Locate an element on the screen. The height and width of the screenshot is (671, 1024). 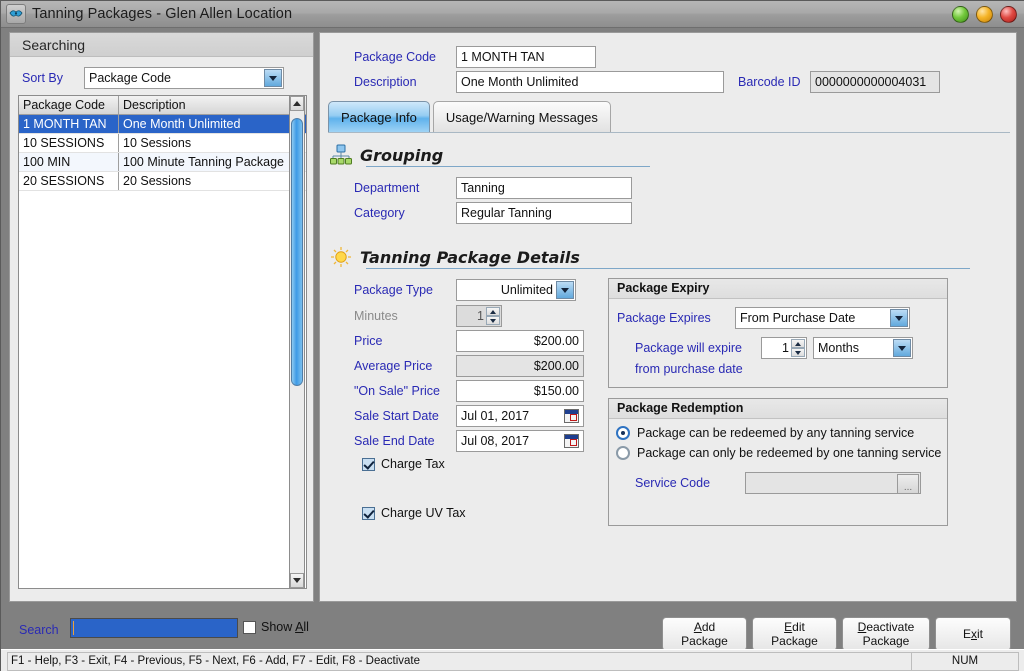
exit-button: Exit is located at coordinates (973, 634).